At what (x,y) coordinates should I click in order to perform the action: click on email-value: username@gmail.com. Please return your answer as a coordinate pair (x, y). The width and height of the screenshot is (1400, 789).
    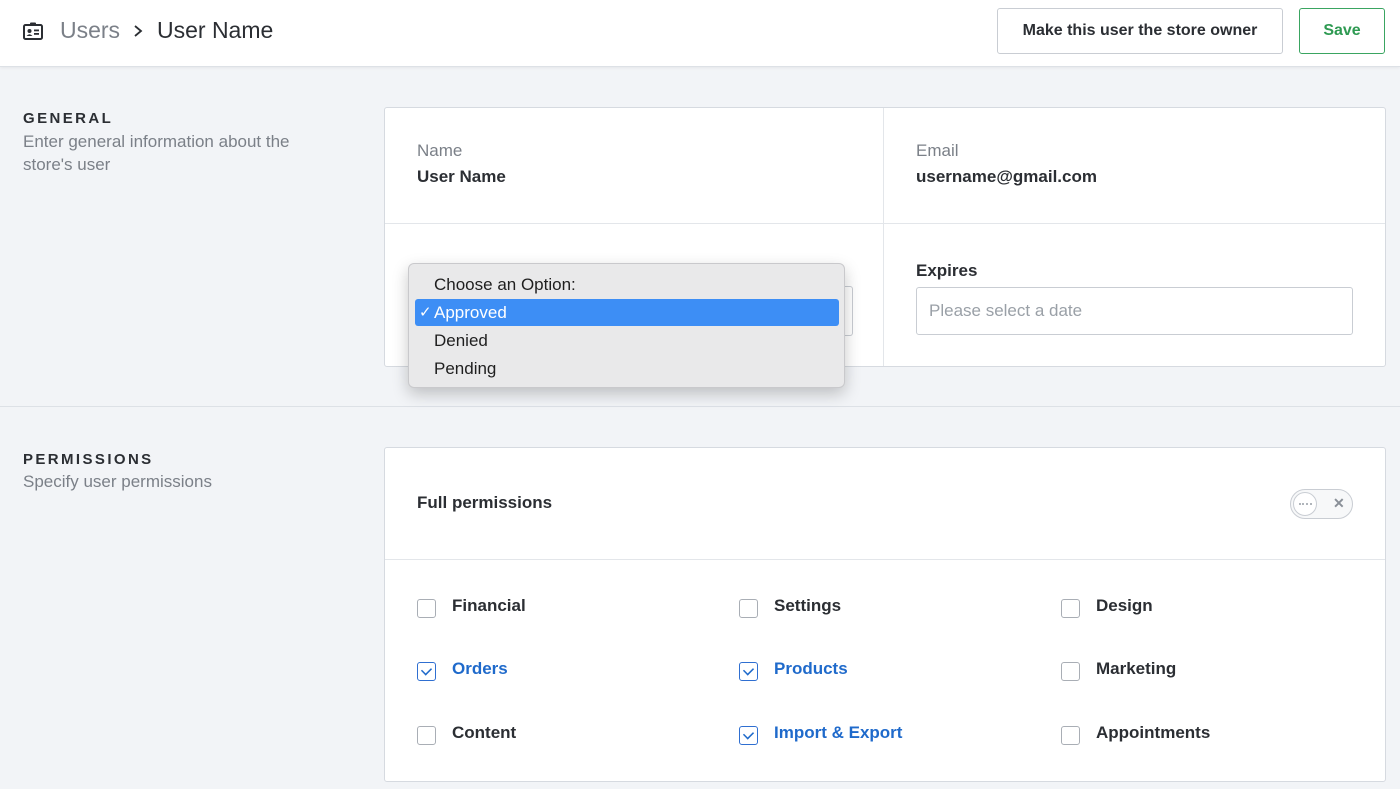
    Looking at the image, I should click on (1006, 176).